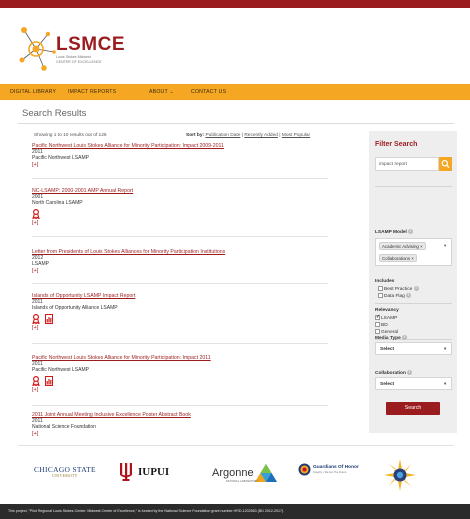 The image size is (470, 519). I want to click on collaboration-select: Select ▾, so click(413, 383).